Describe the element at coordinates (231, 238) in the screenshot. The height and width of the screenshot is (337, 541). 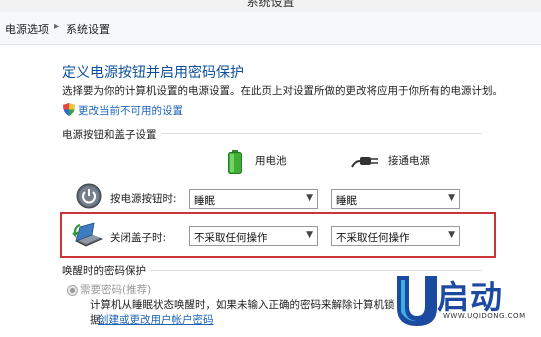
I see `lid-close-battery-value: 不采取任何操作` at that location.